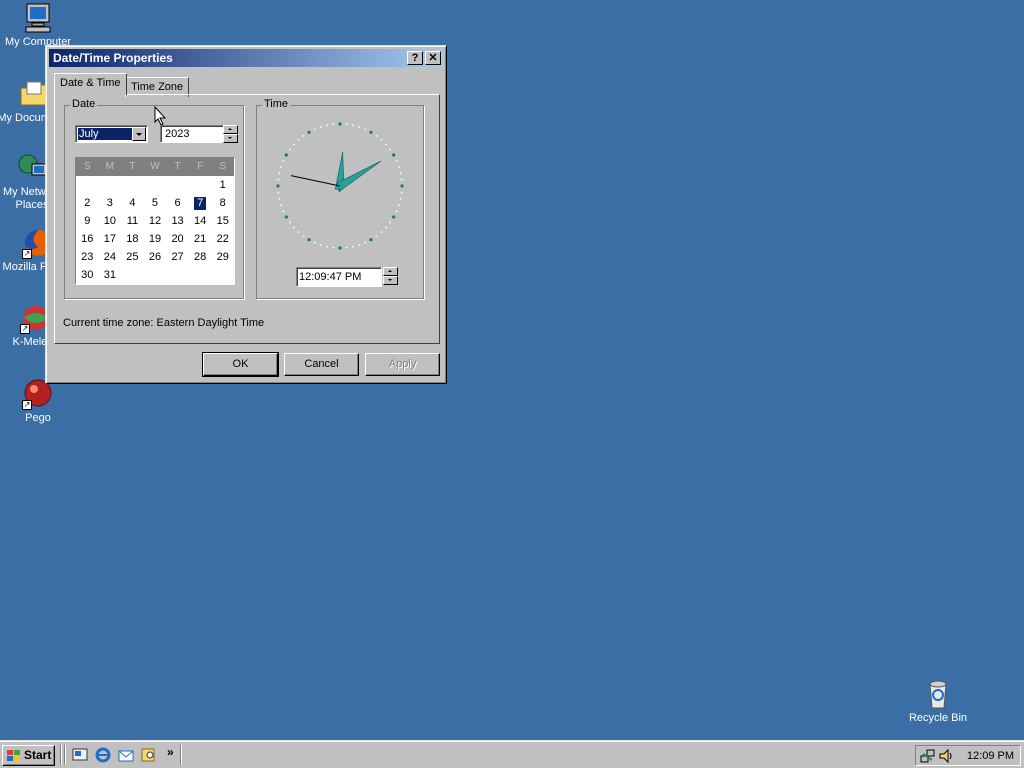 Image resolution: width=1024 pixels, height=768 pixels. Describe the element at coordinates (13, 755) in the screenshot. I see `windows-flag-icon` at that location.